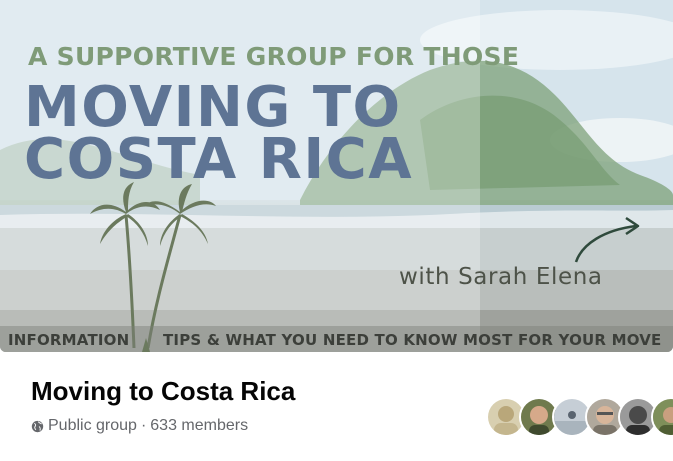 The height and width of the screenshot is (461, 673). I want to click on group-privacy: Public group, so click(92, 426).